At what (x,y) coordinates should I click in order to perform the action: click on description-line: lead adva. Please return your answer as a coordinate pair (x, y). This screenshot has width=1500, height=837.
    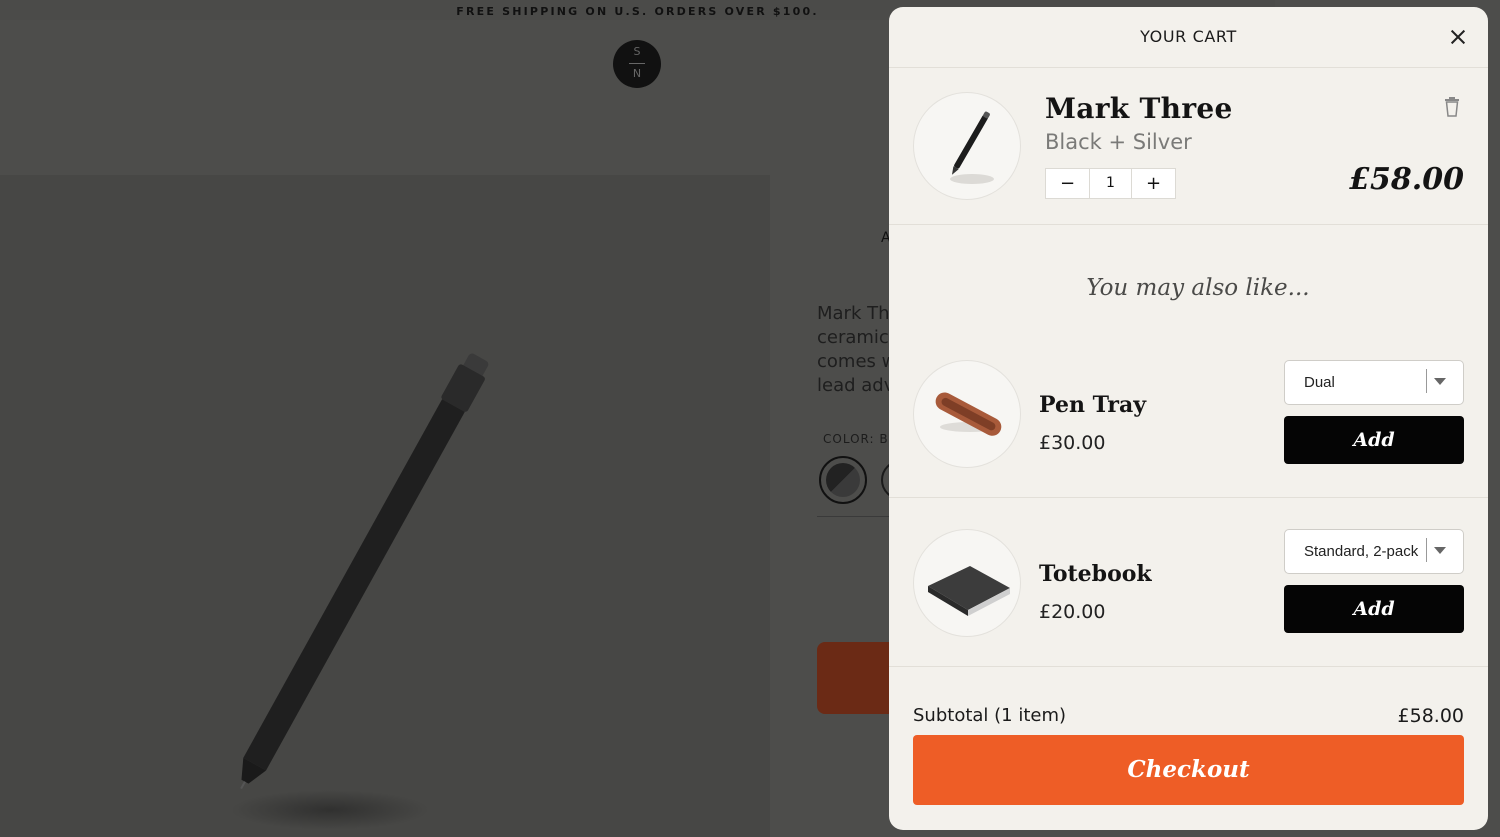
    Looking at the image, I should click on (857, 385).